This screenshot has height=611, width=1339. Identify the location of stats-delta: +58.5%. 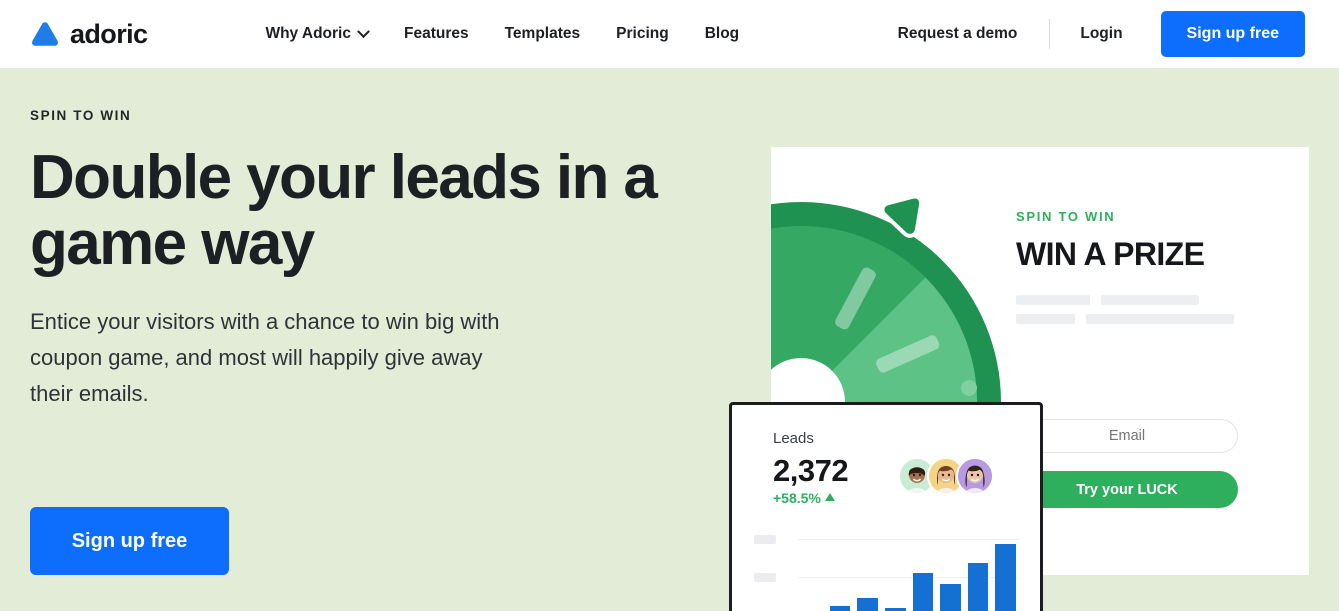
(804, 498).